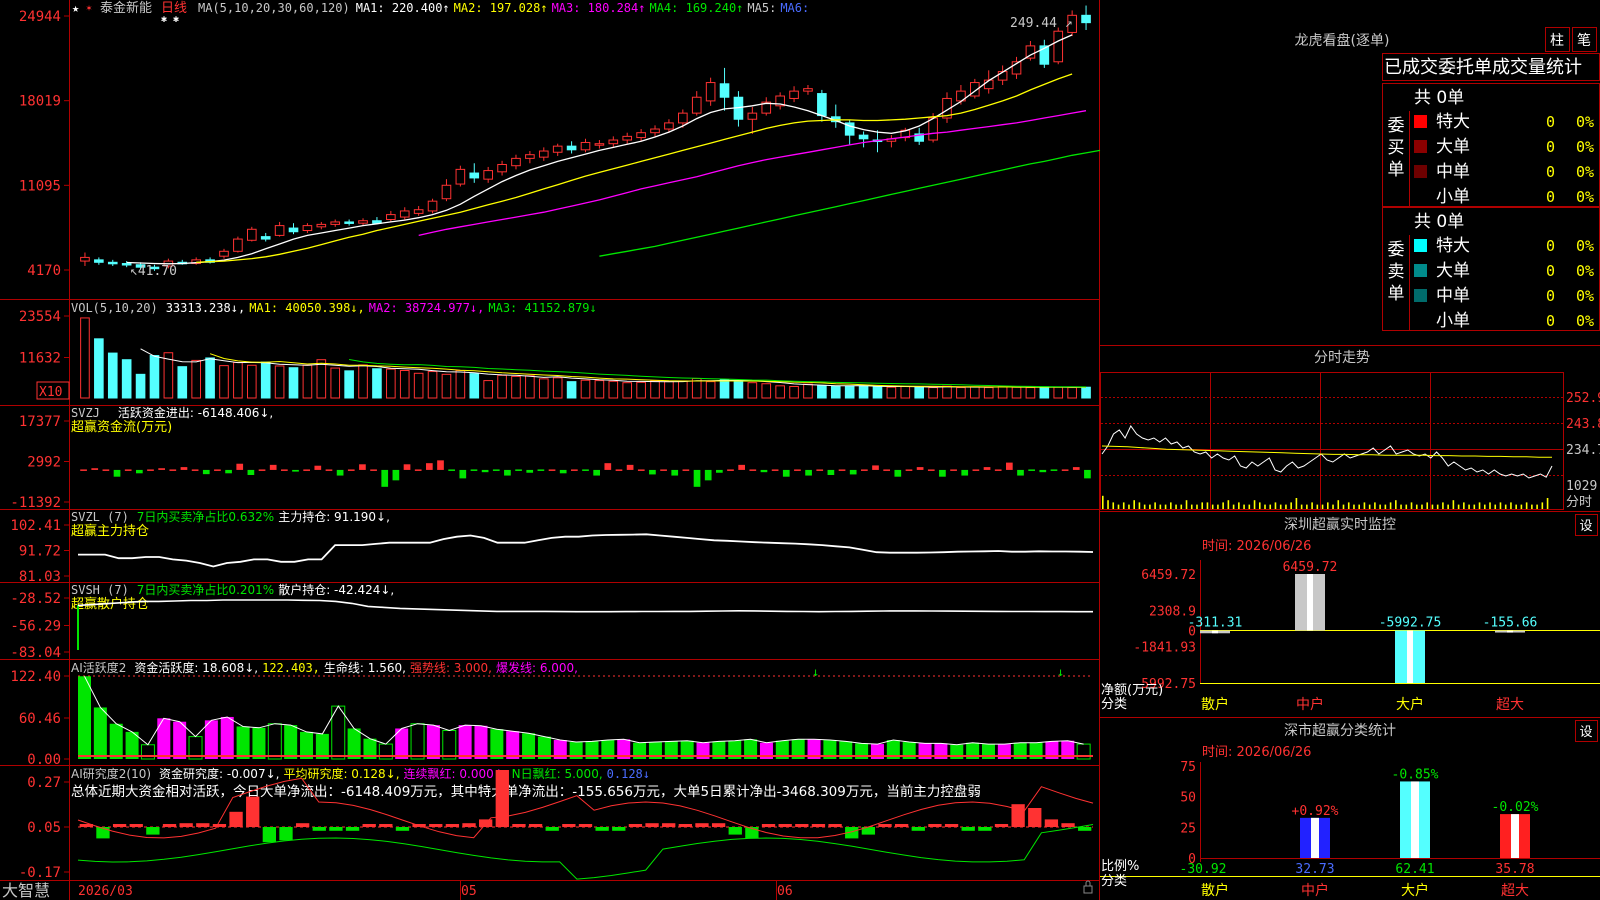 This screenshot has width=1600, height=900. Describe the element at coordinates (1168, 575) in the screenshot. I see `sz-monitor-tick-label-0: 6459.72` at that location.